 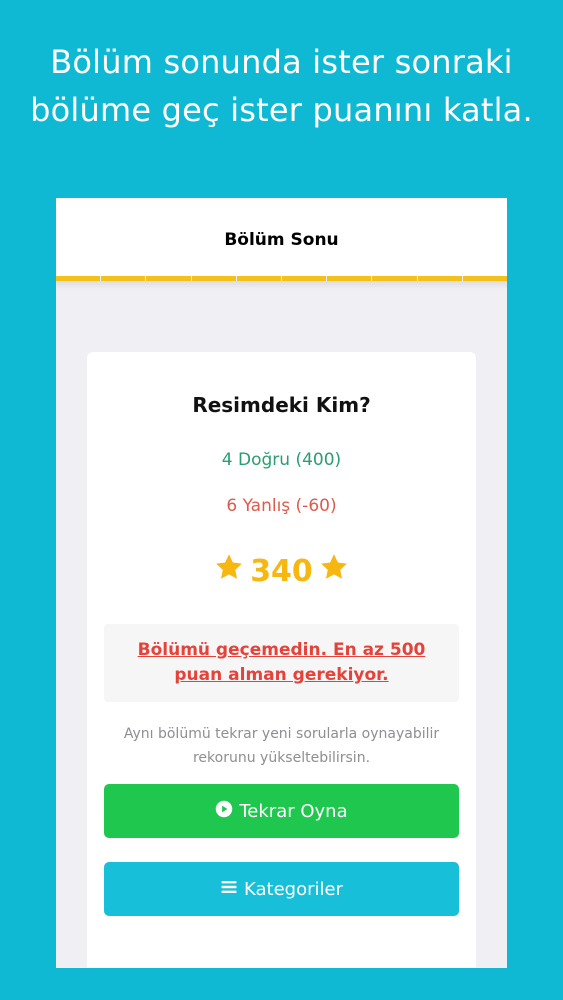 I want to click on score-value: 340, so click(x=281, y=571).